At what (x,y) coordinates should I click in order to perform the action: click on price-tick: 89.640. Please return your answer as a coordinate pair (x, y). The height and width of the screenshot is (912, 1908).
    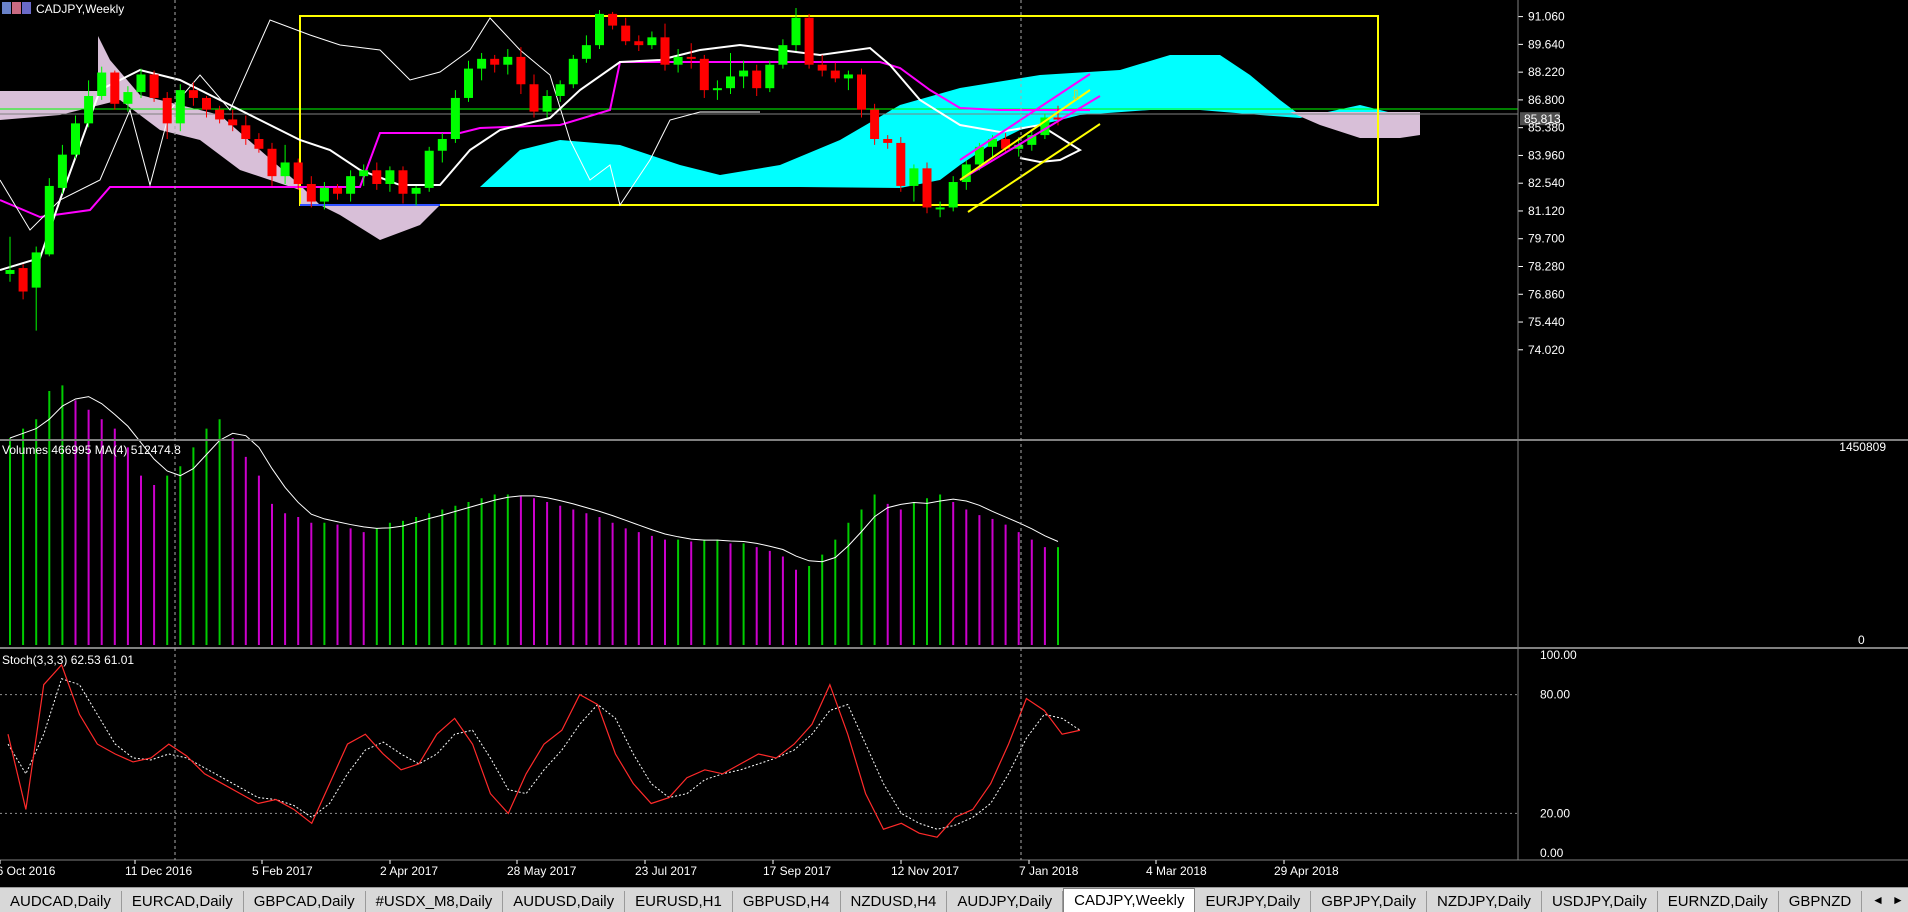
    Looking at the image, I should click on (1546, 44).